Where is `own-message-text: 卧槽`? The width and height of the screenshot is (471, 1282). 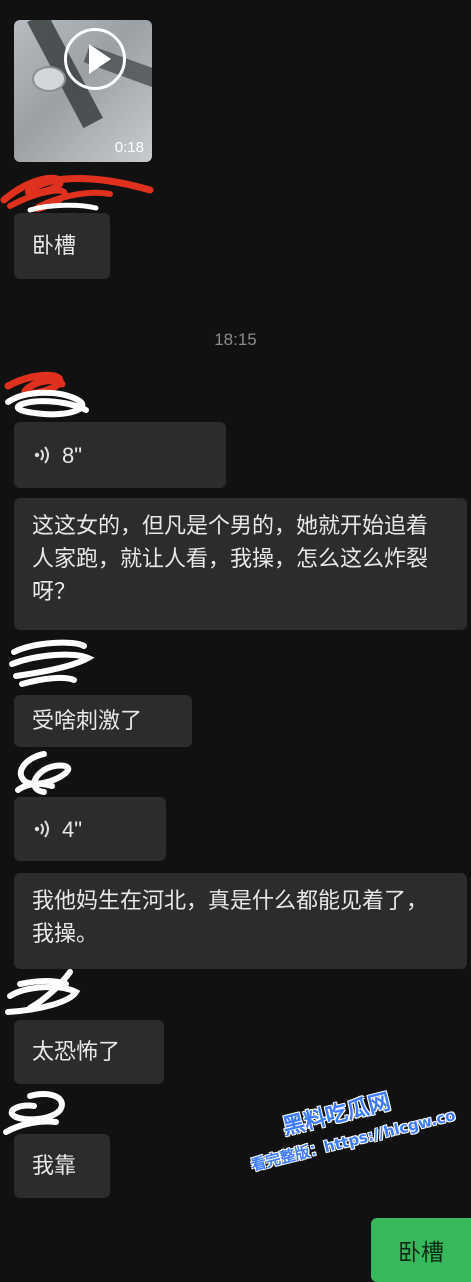 own-message-text: 卧槽 is located at coordinates (421, 1253).